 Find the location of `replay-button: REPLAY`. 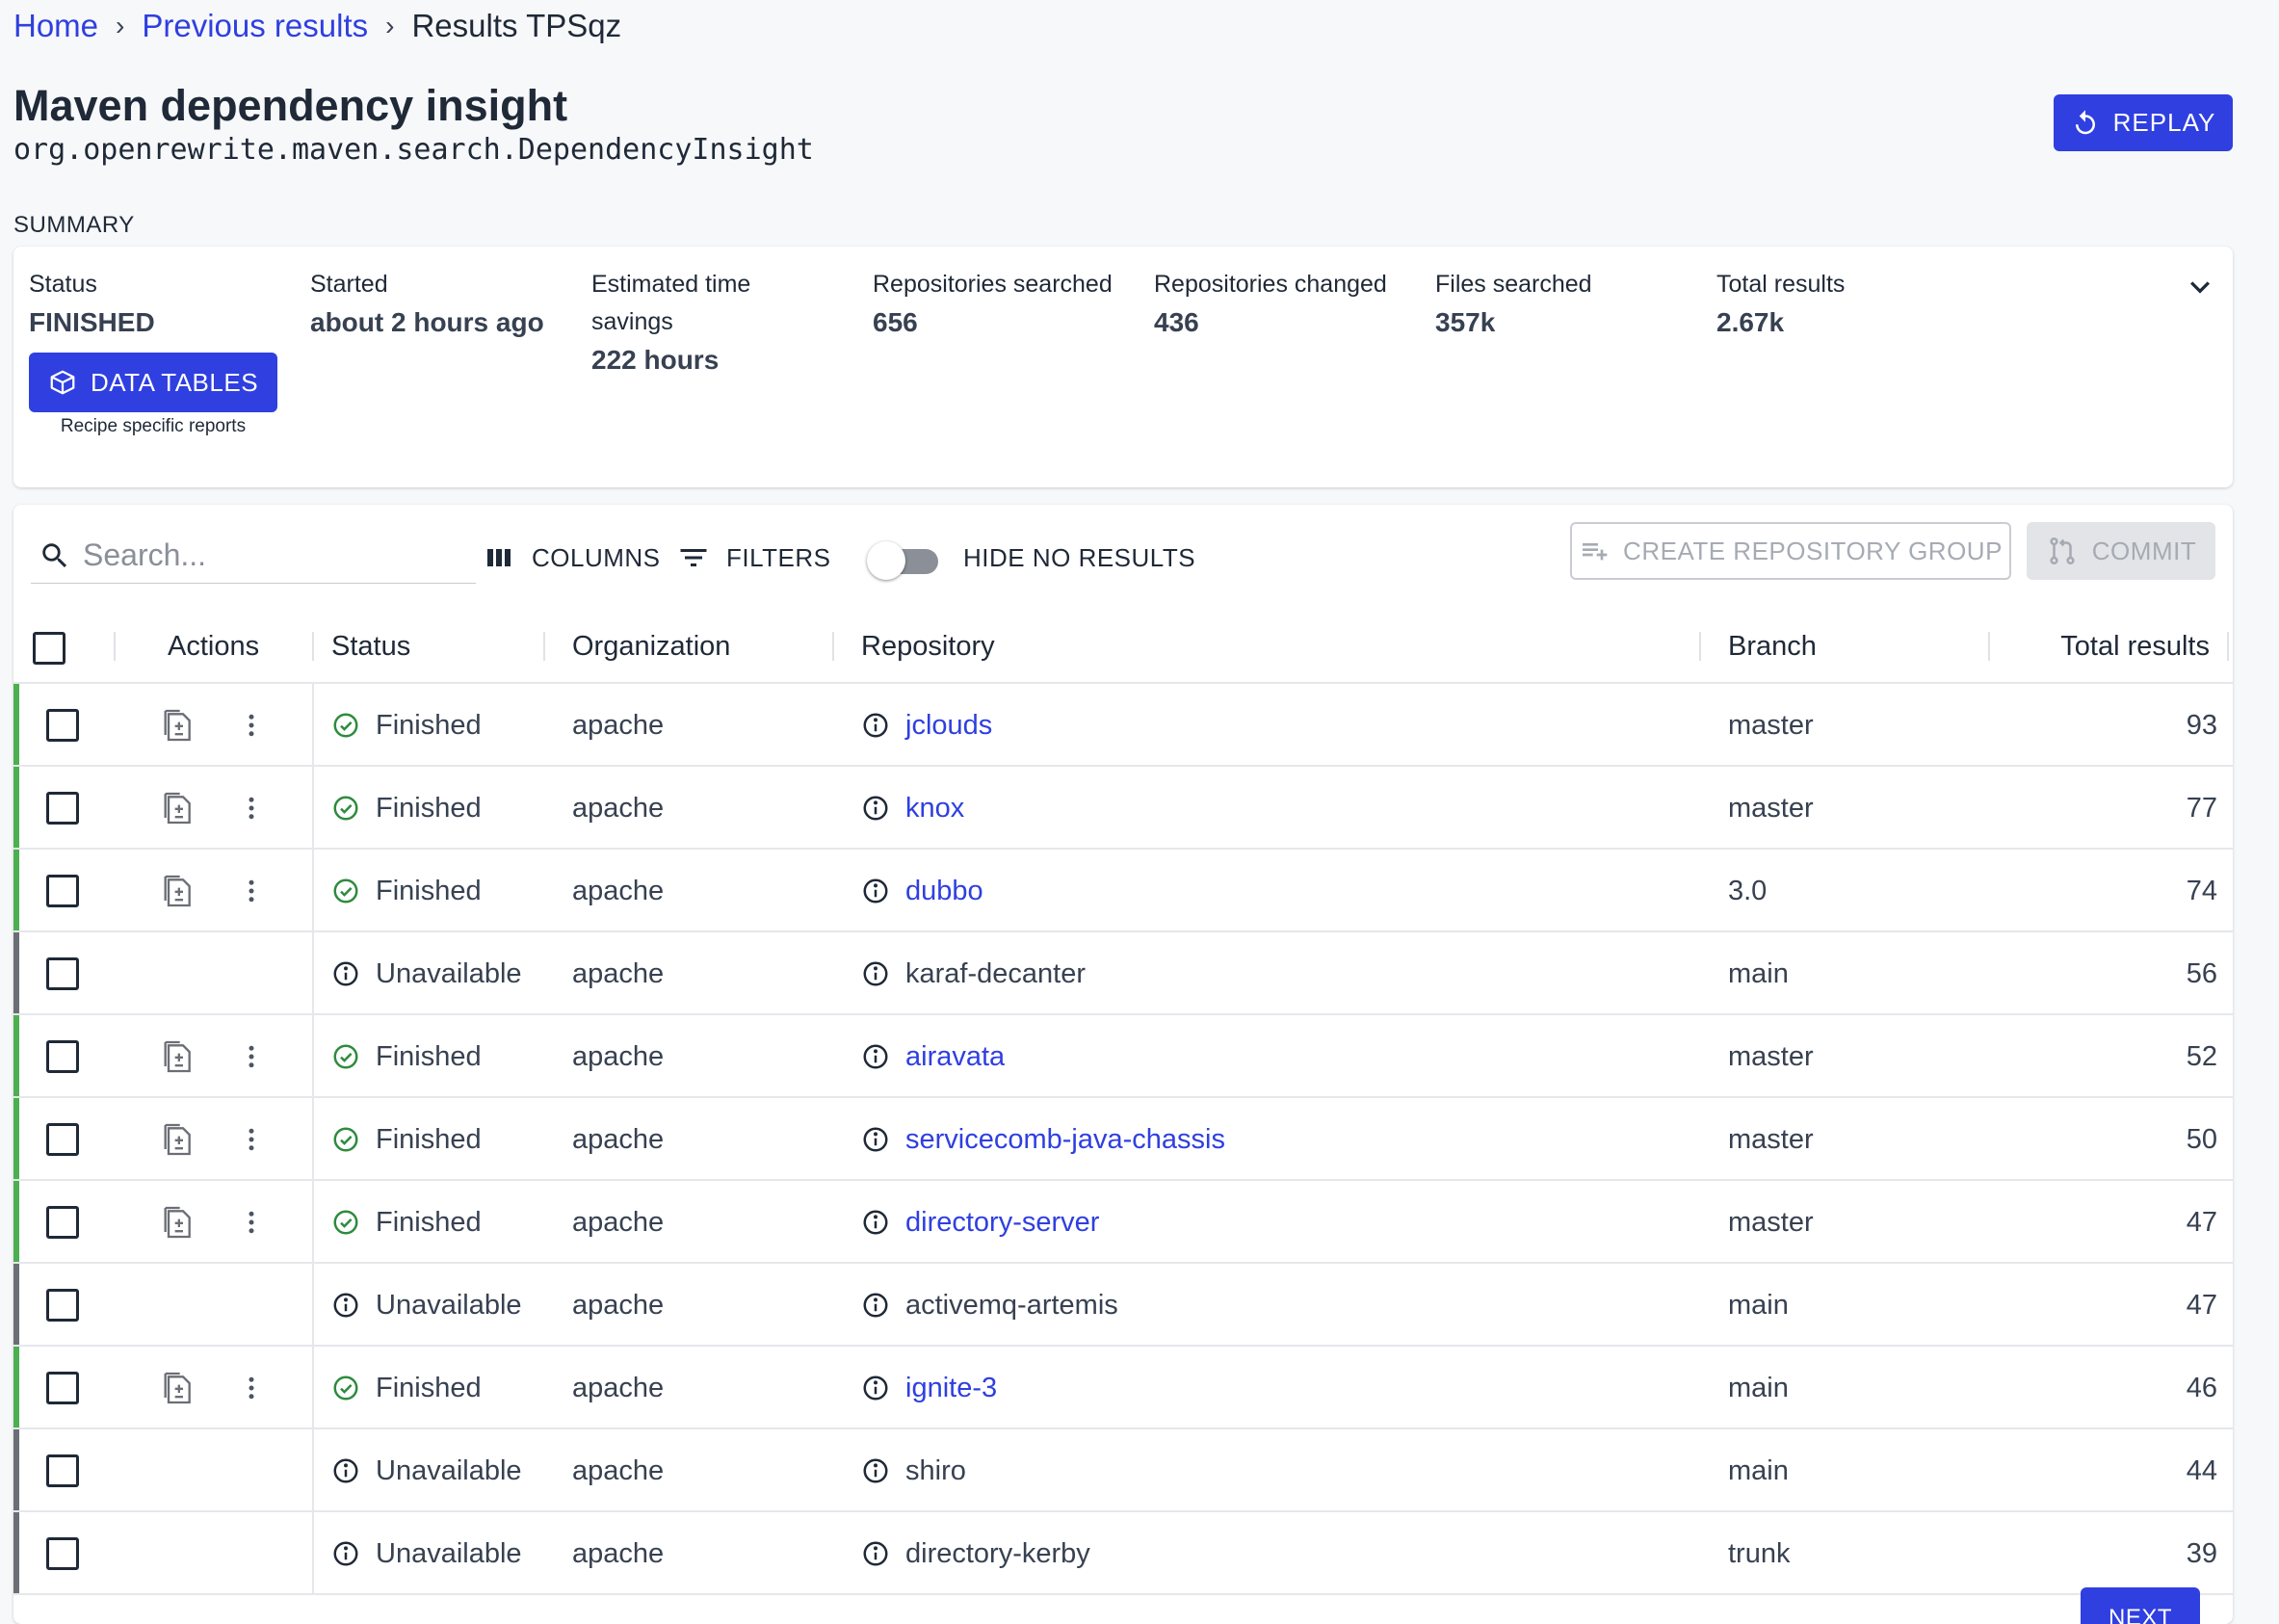

replay-button: REPLAY is located at coordinates (2143, 122).